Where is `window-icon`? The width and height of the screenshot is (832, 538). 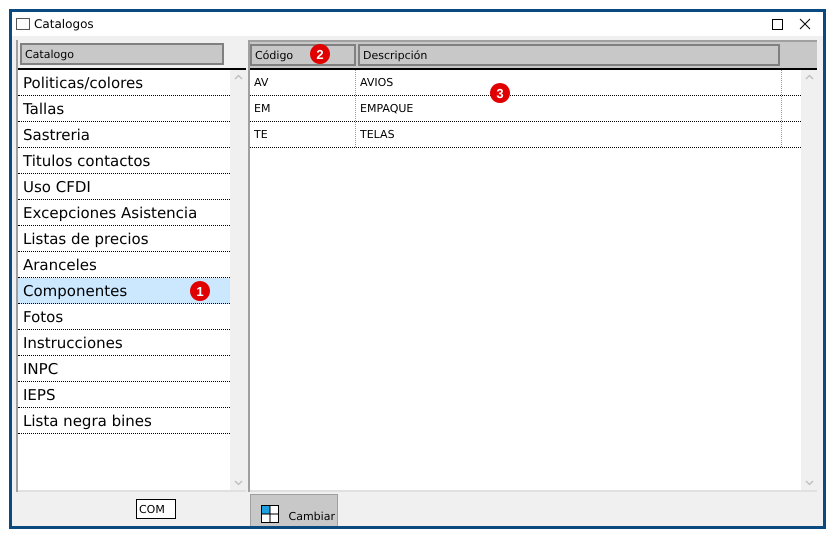
window-icon is located at coordinates (23, 24).